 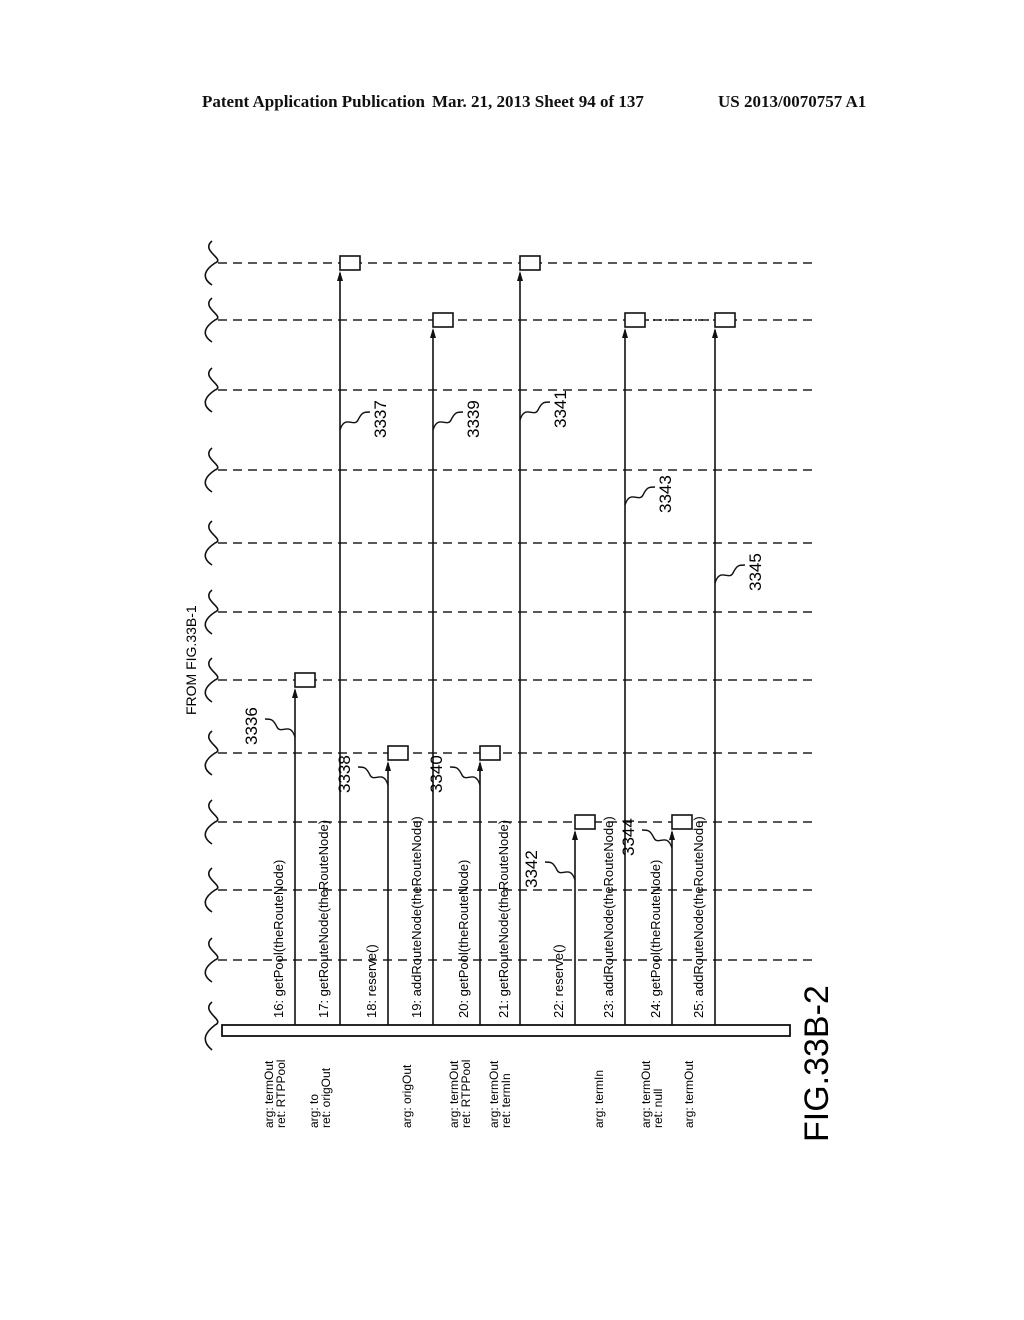 I want to click on message-label: 21: getRouteNode(theRouteNode), so click(x=503, y=919).